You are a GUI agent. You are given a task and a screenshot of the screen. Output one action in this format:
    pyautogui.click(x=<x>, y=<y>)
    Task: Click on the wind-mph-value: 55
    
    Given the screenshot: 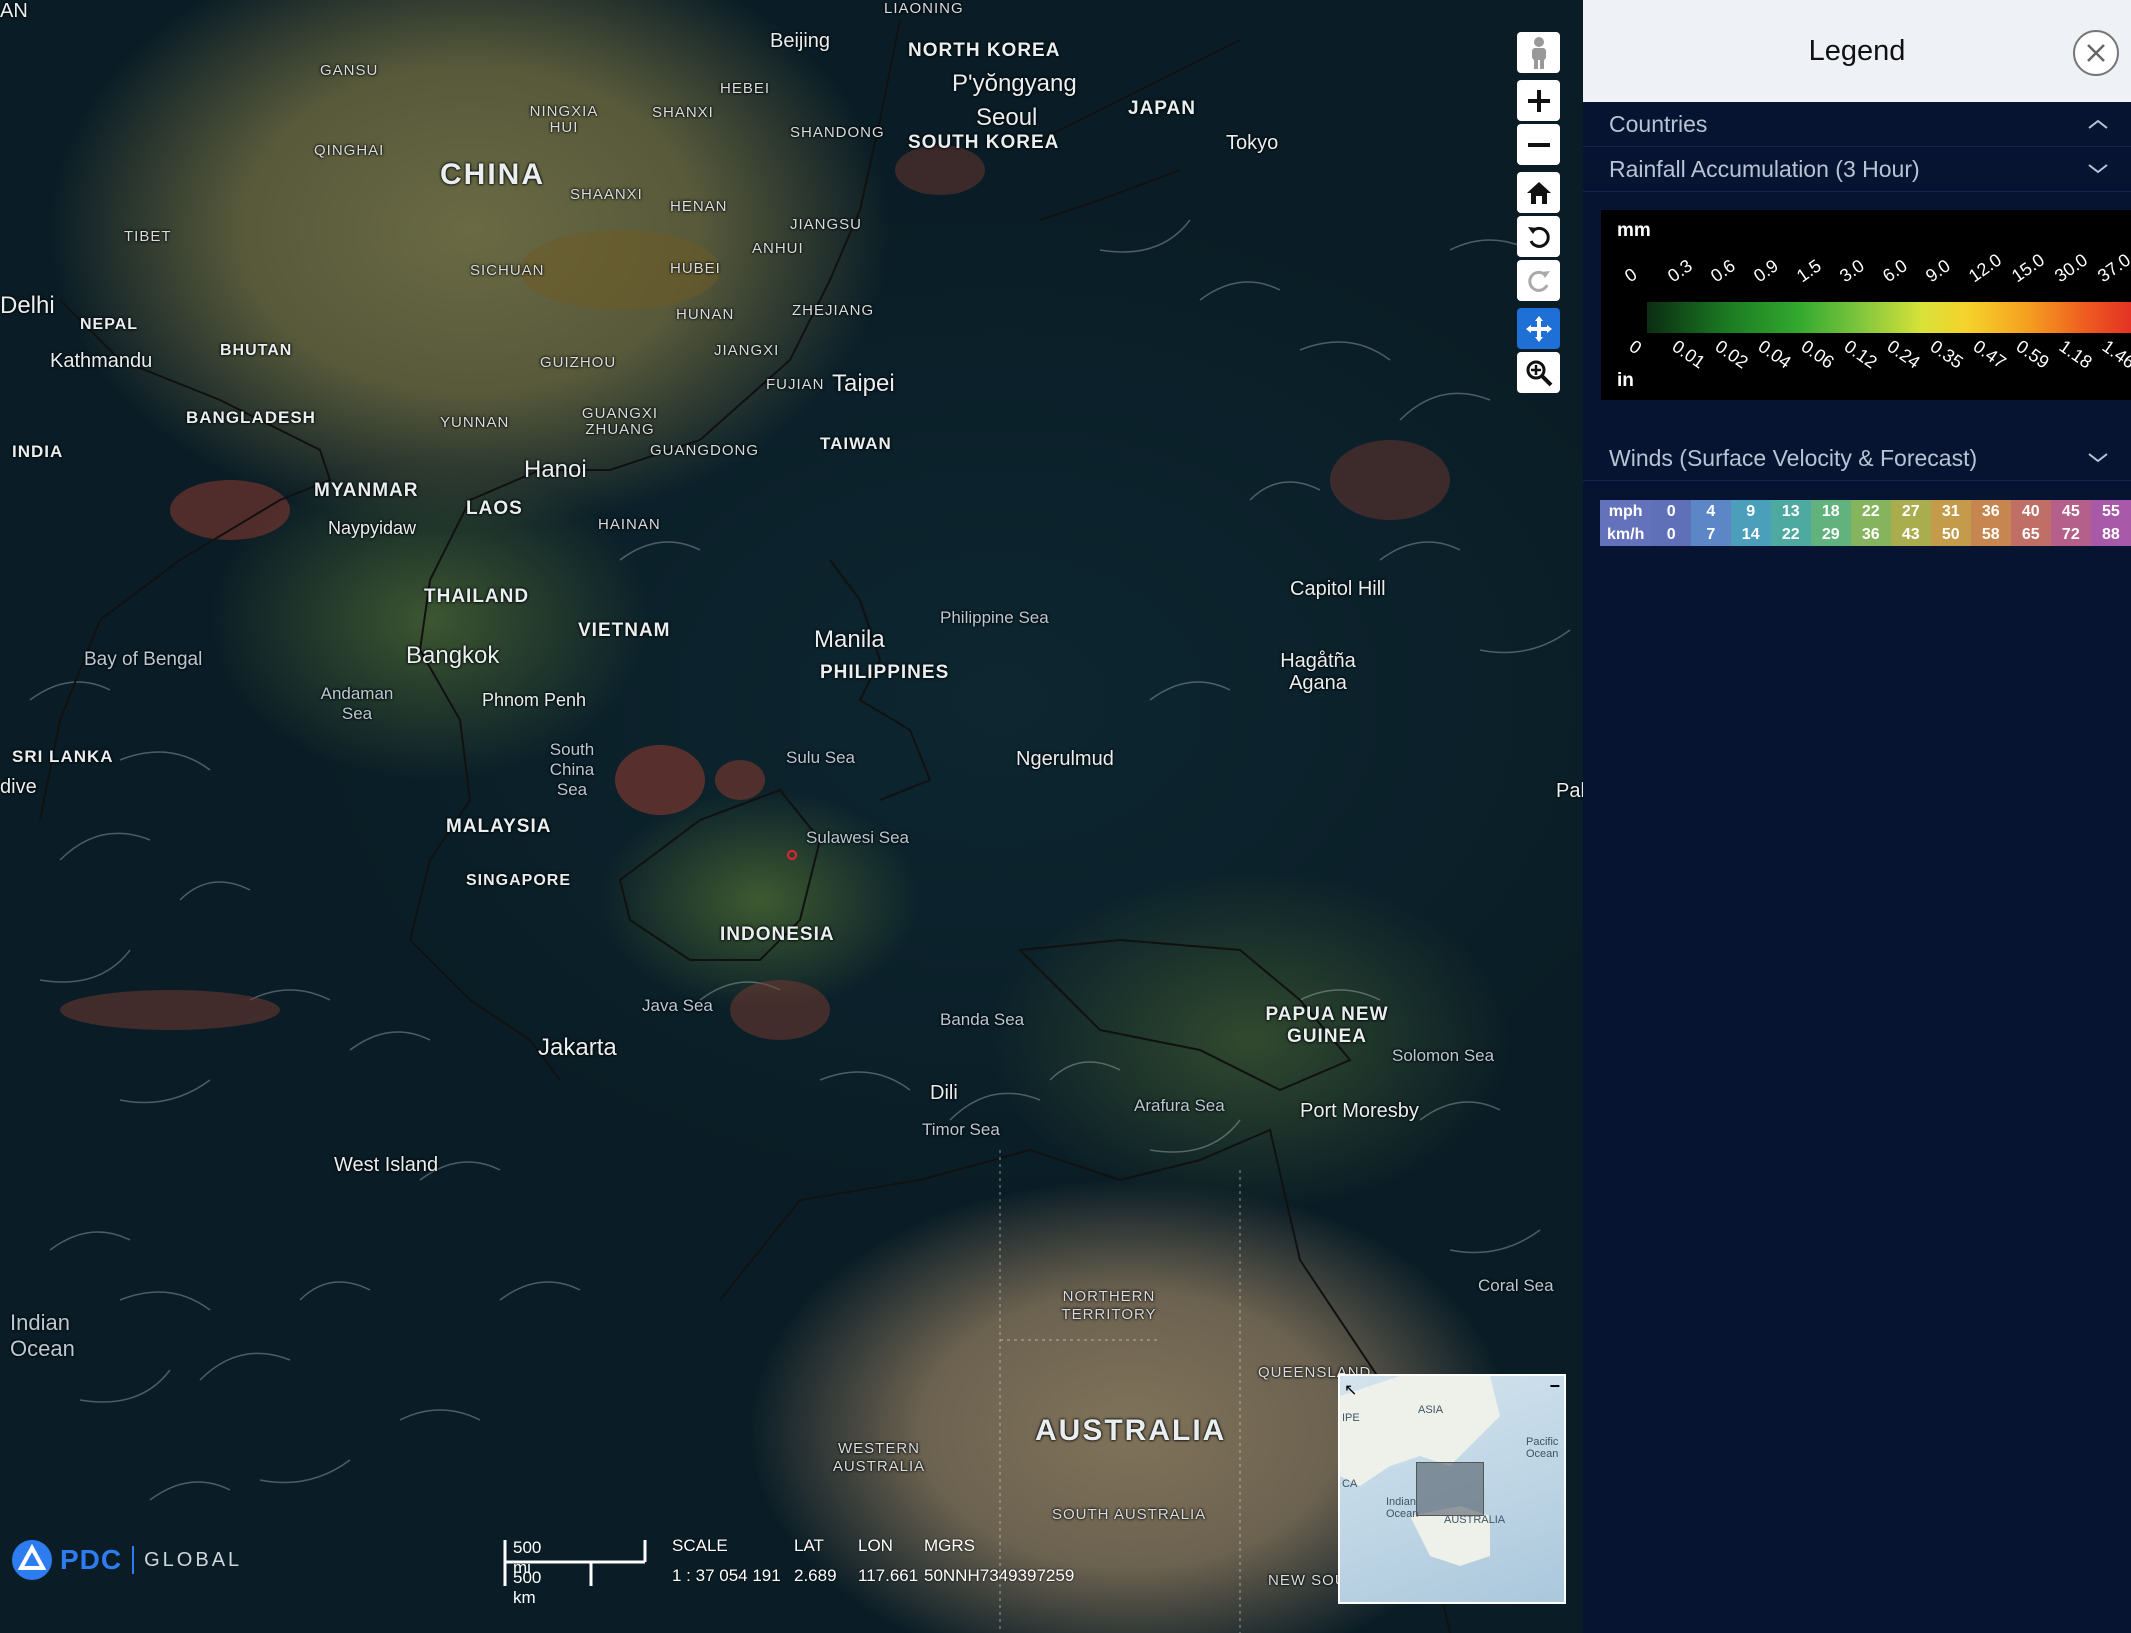 What is the action you would take?
    pyautogui.click(x=2110, y=511)
    